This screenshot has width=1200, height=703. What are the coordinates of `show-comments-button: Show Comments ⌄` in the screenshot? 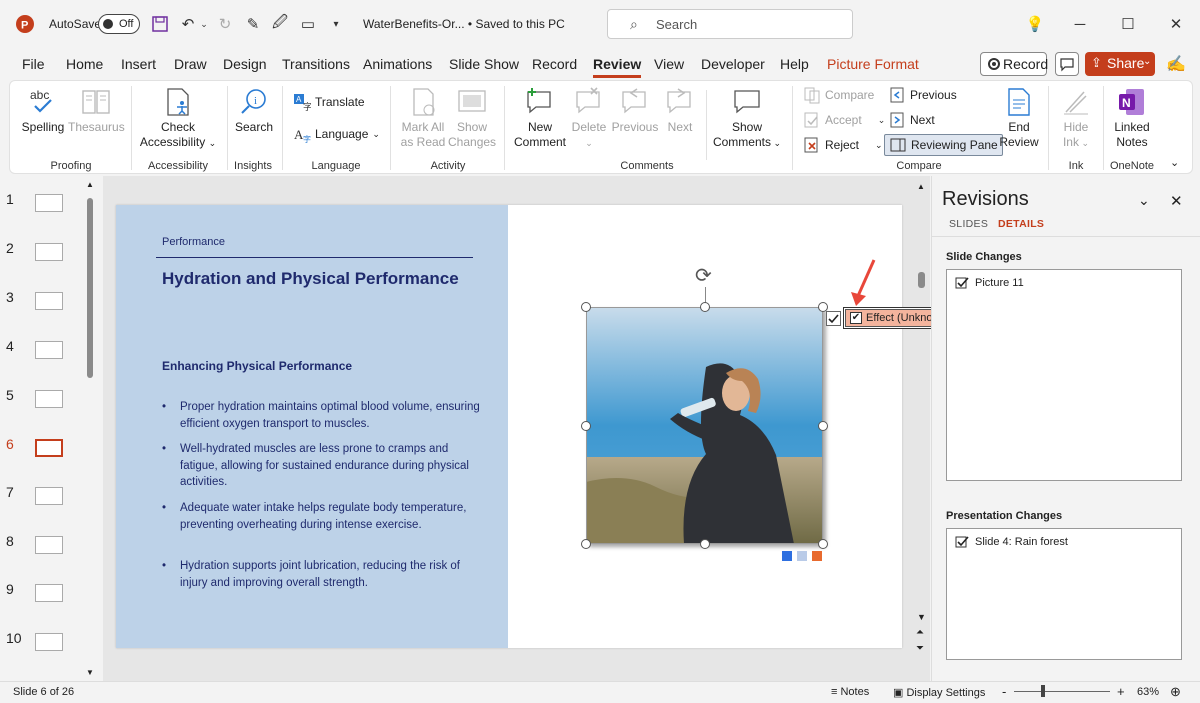 It's located at (747, 118).